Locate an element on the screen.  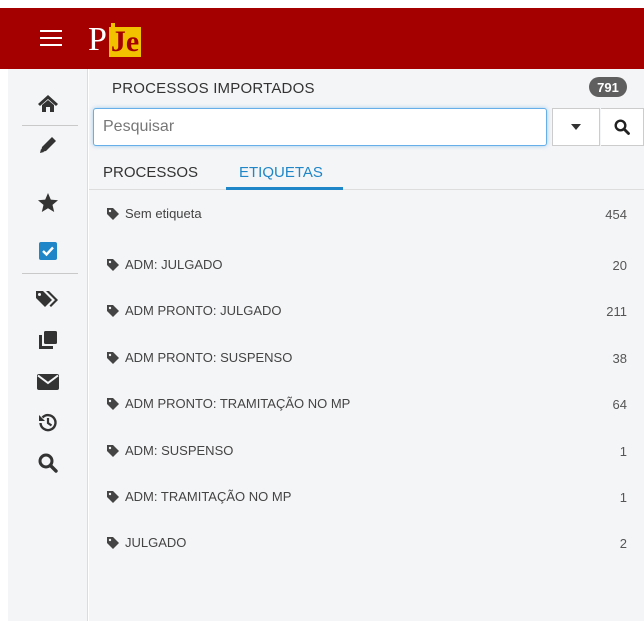
list-item-count: 2 is located at coordinates (623, 543).